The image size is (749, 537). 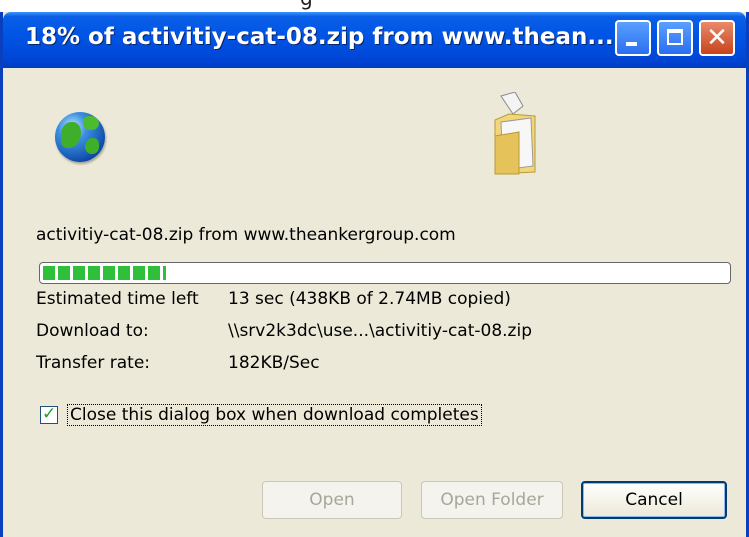 I want to click on time-left-label: Estimated time left, so click(x=117, y=299).